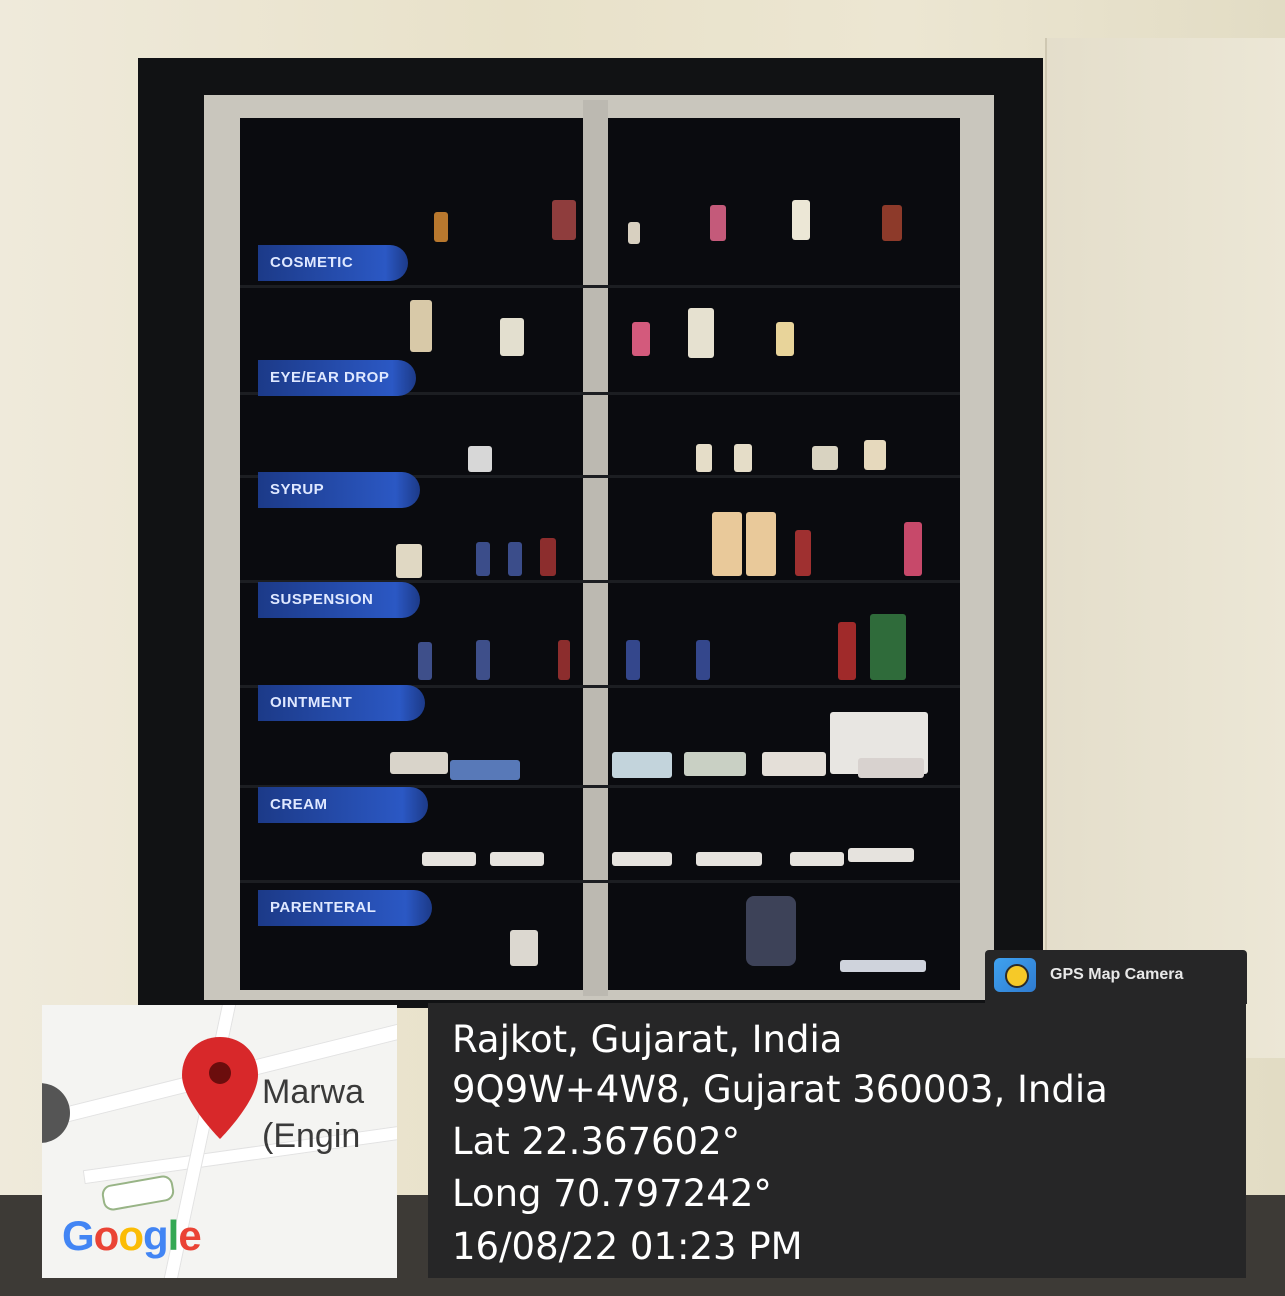 The height and width of the screenshot is (1296, 1285). I want to click on shelf-label-ointment: OINTMENT, so click(341, 703).